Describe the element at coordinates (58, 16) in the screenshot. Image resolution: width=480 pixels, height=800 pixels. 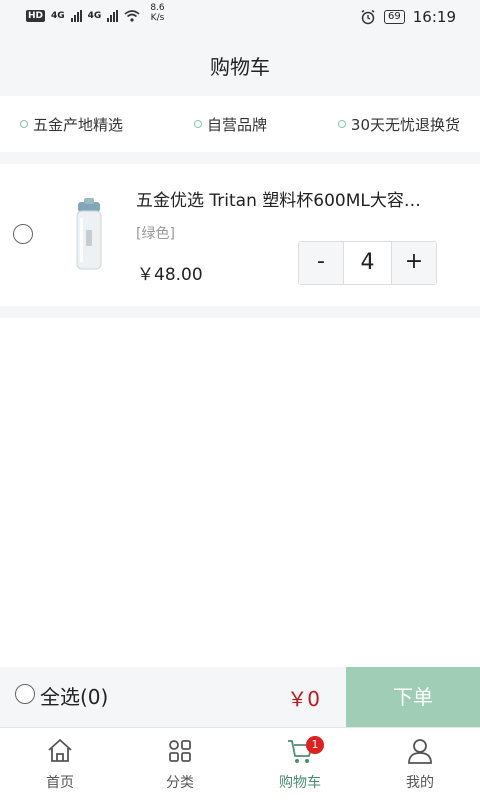
I see `network-label-1: 4G` at that location.